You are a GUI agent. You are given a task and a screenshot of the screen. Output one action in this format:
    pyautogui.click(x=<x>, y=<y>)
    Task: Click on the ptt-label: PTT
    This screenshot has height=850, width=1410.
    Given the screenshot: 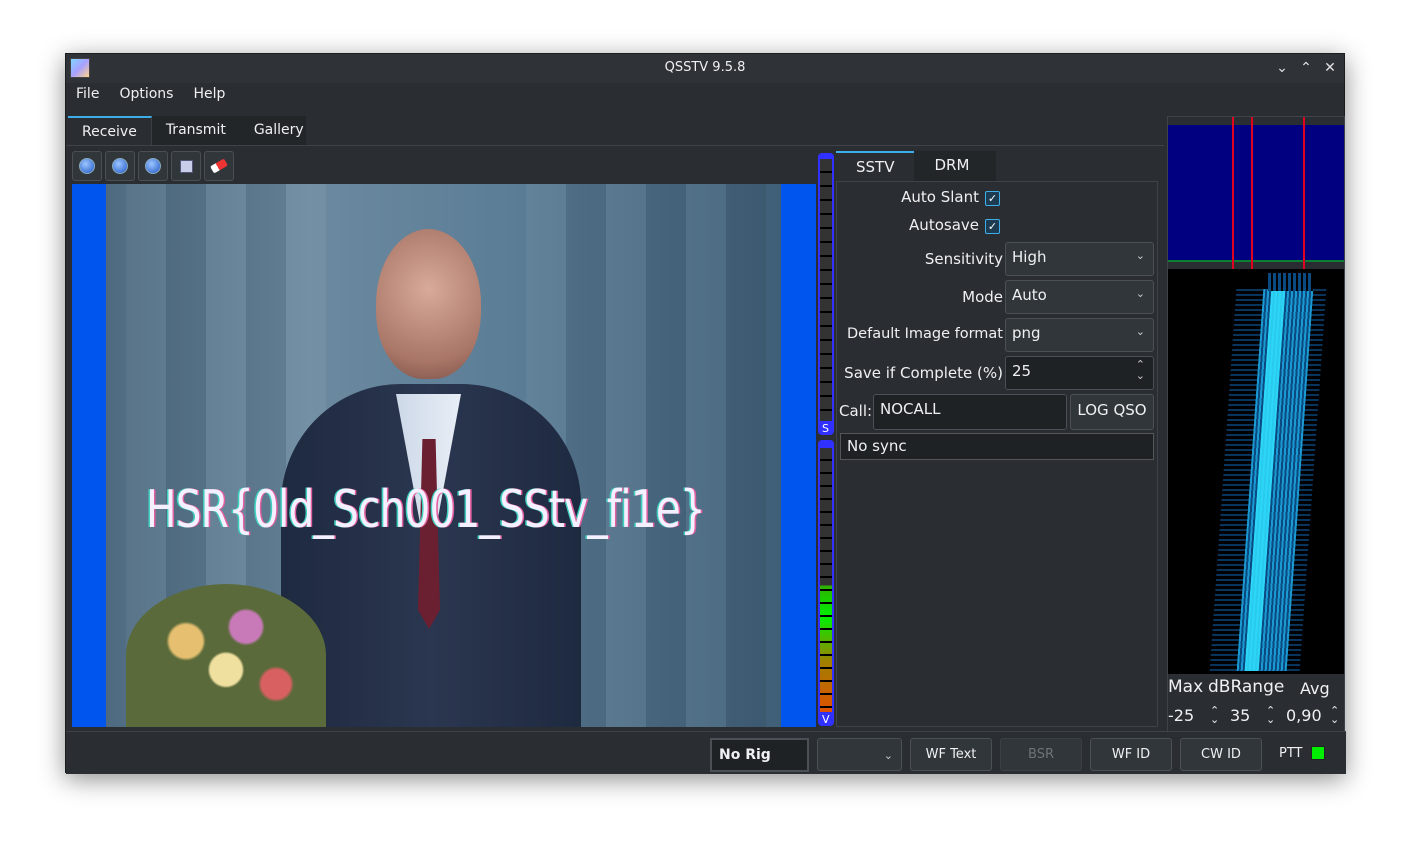 What is the action you would take?
    pyautogui.click(x=1291, y=753)
    